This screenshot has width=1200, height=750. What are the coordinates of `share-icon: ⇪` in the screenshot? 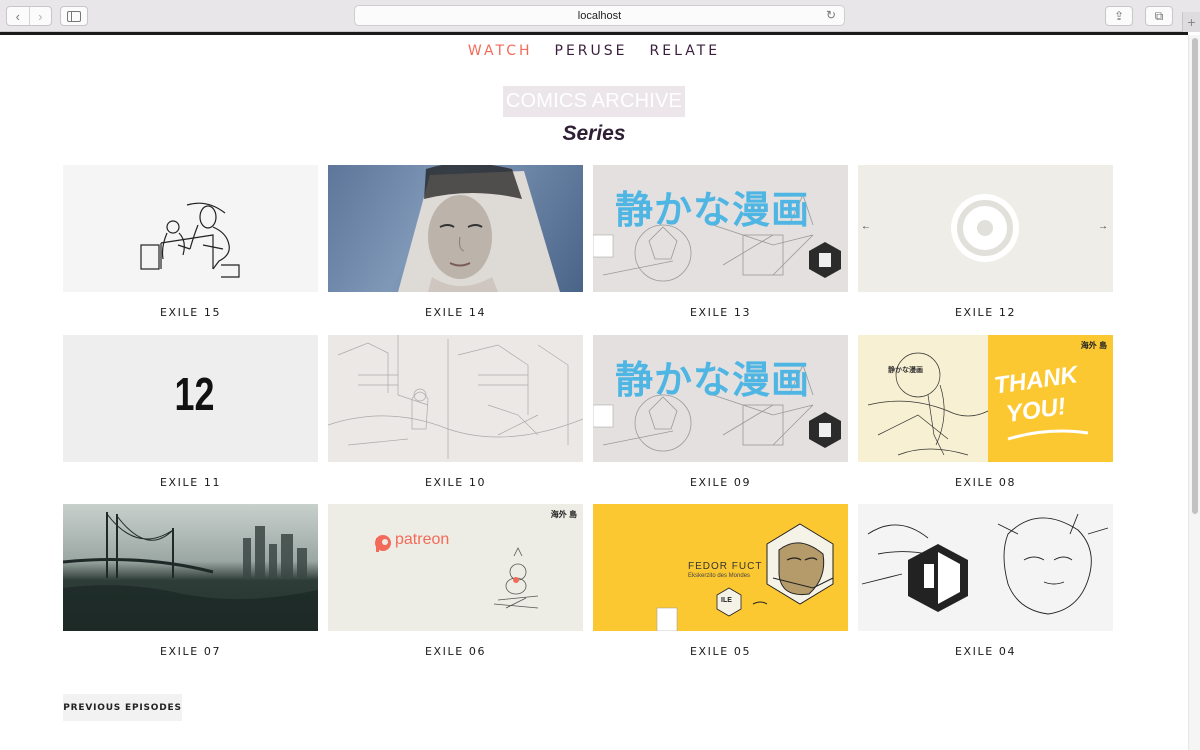 It's located at (1119, 16).